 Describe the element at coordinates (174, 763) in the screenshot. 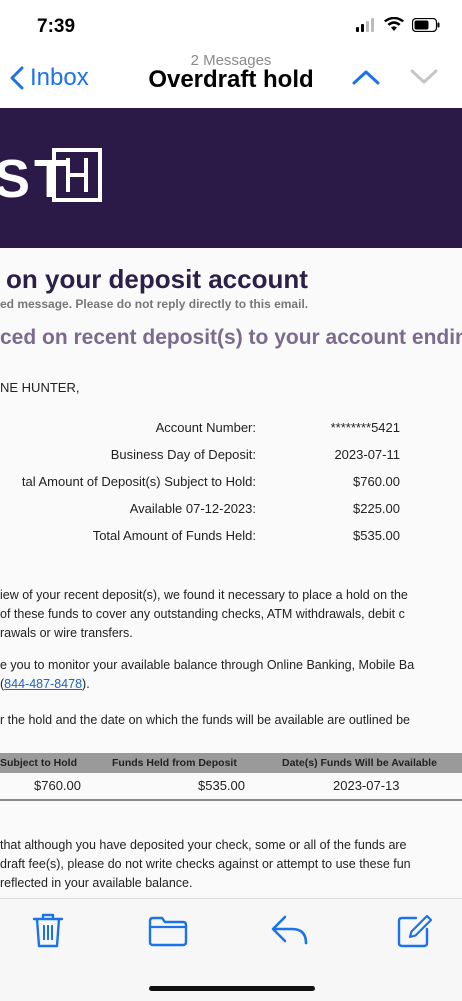

I see `header-funds-held: Funds Held from Deposit` at that location.